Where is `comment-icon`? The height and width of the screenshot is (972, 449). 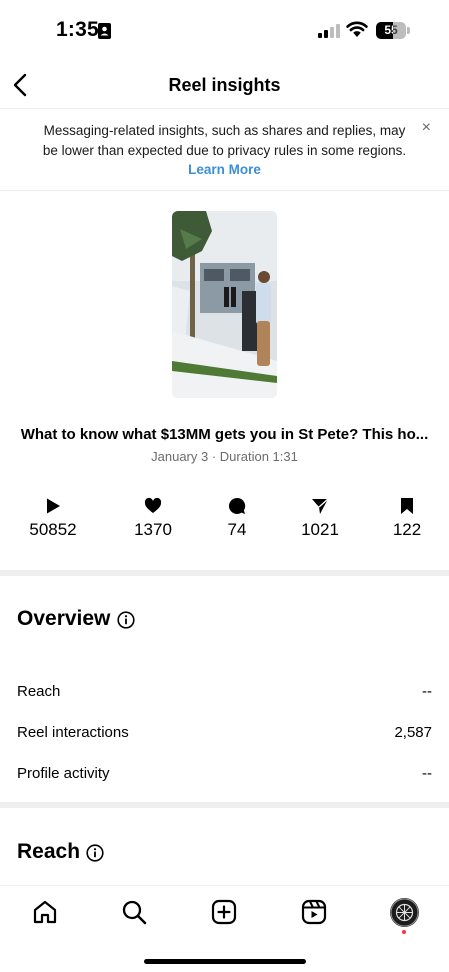
comment-icon is located at coordinates (237, 505).